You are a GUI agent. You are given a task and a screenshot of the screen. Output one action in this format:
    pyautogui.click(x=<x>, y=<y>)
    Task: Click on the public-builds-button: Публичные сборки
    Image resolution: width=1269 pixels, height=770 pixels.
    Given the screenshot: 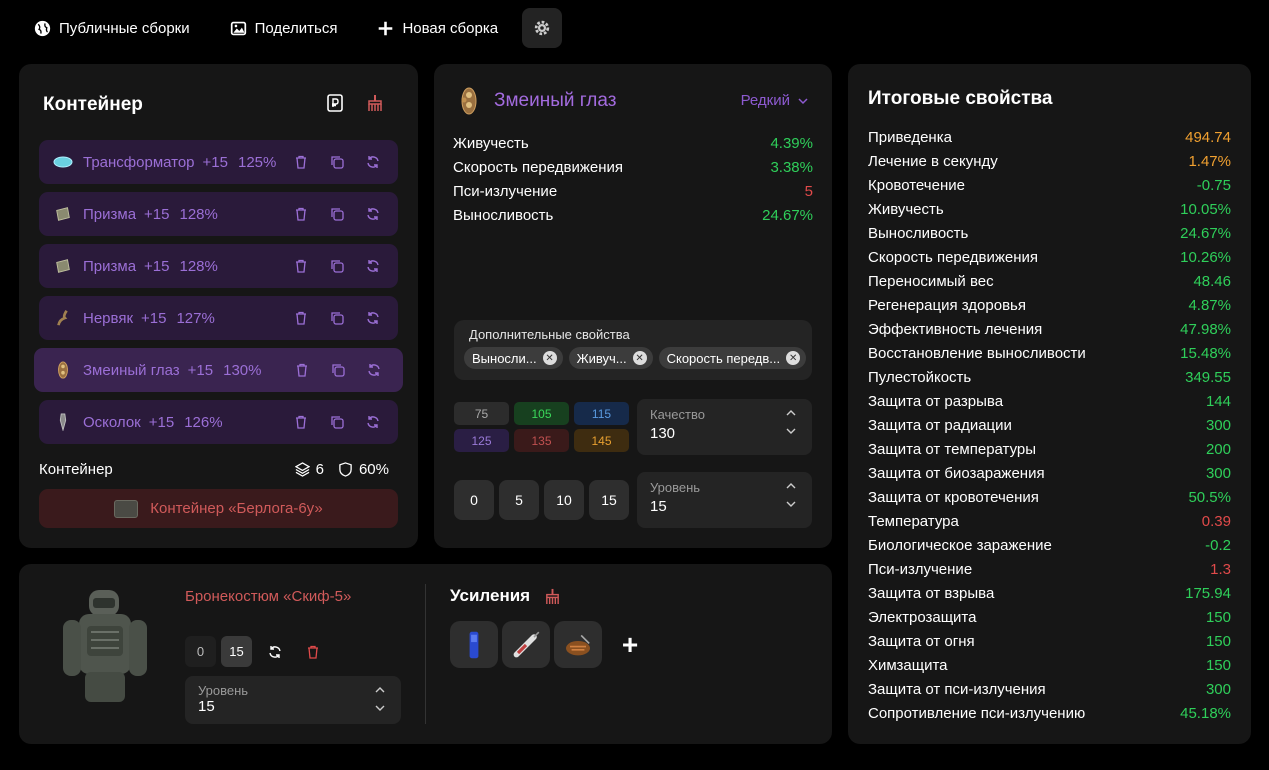 What is the action you would take?
    pyautogui.click(x=112, y=28)
    